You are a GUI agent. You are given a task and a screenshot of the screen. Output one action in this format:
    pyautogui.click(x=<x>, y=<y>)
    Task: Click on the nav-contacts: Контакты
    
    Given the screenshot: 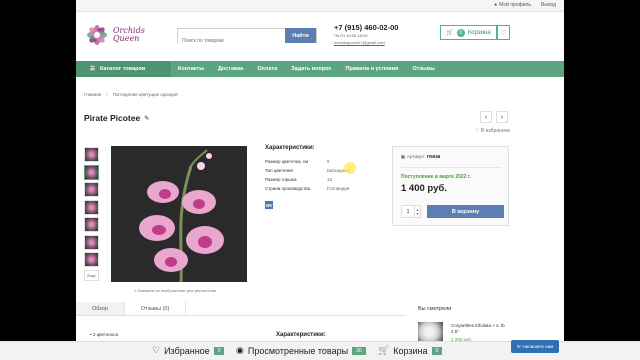 What is the action you would take?
    pyautogui.click(x=191, y=69)
    